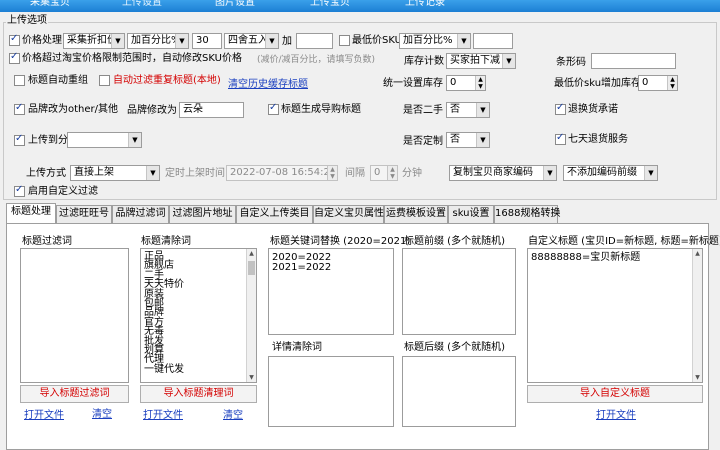  What do you see at coordinates (610, 173) in the screenshot?
I see `prefix-code-select: 不添加编码前缀 ▼` at bounding box center [610, 173].